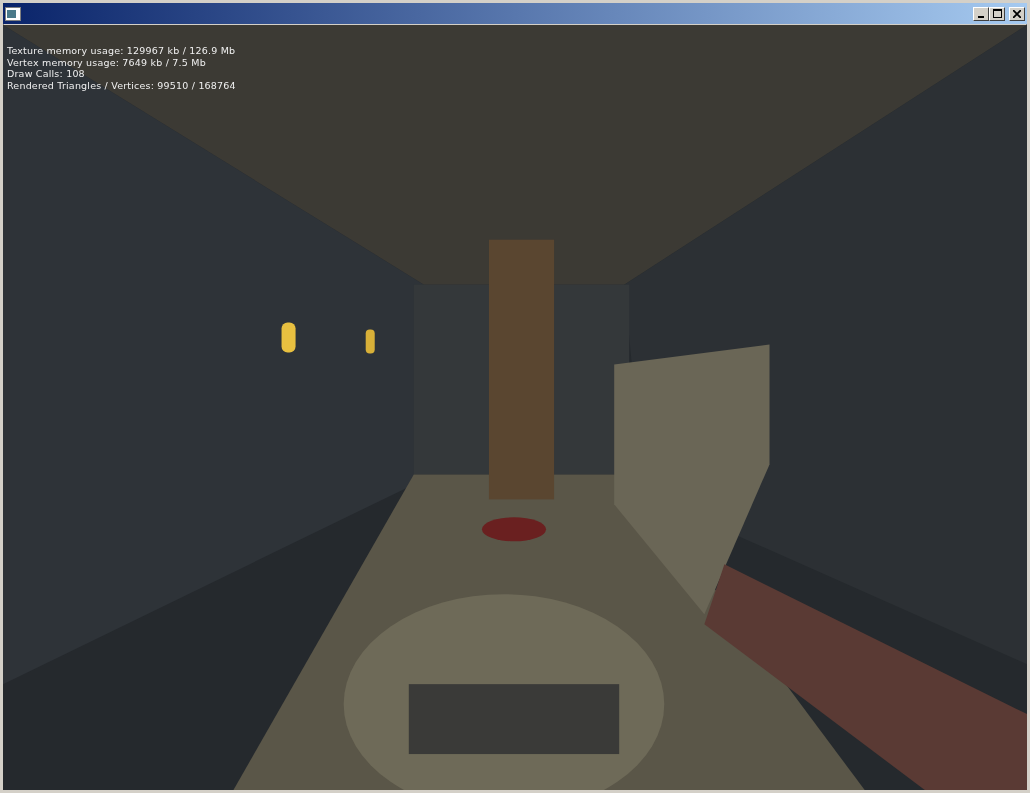 Image resolution: width=1030 pixels, height=793 pixels. I want to click on minimize-icon, so click(981, 16).